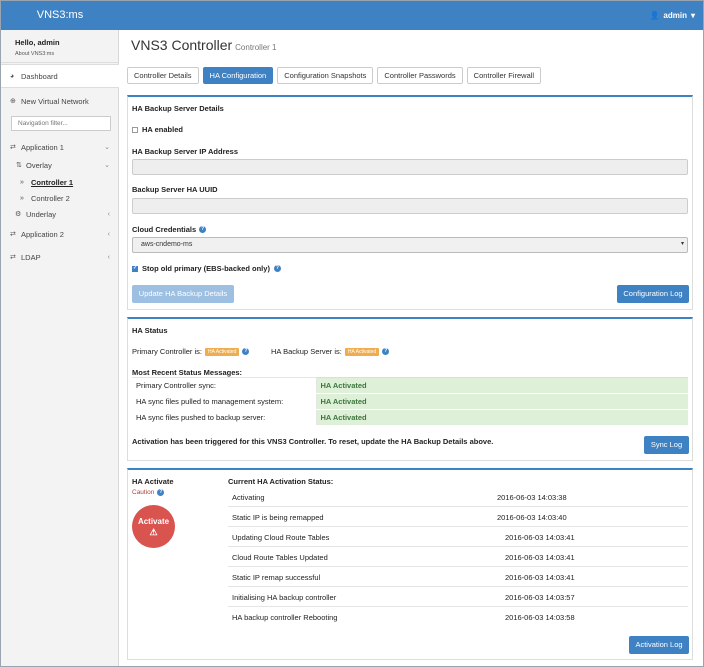  What do you see at coordinates (175, 189) in the screenshot?
I see `field-label: Backup Server HA UUID` at bounding box center [175, 189].